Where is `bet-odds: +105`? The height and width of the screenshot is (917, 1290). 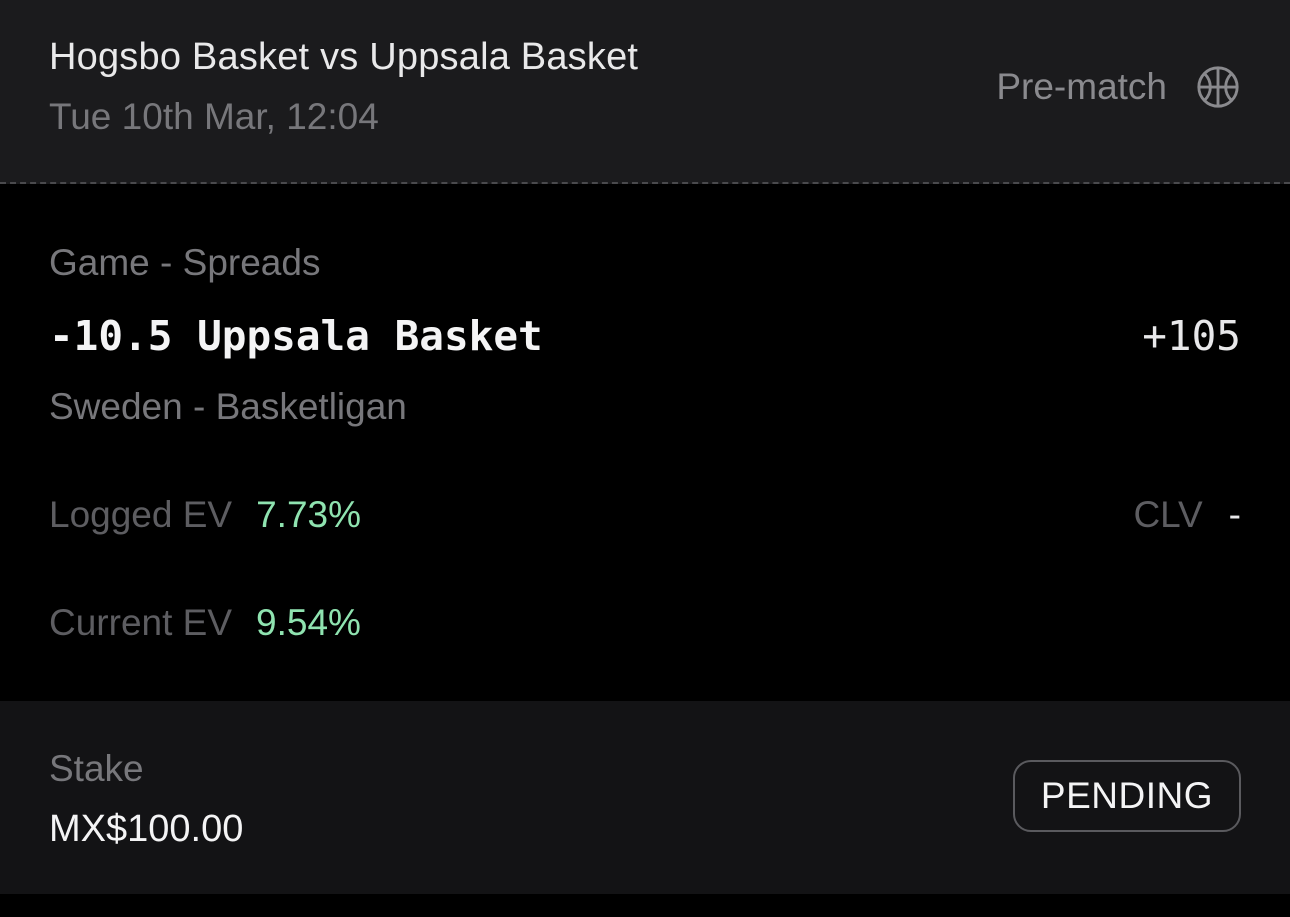 bet-odds: +105 is located at coordinates (1191, 336).